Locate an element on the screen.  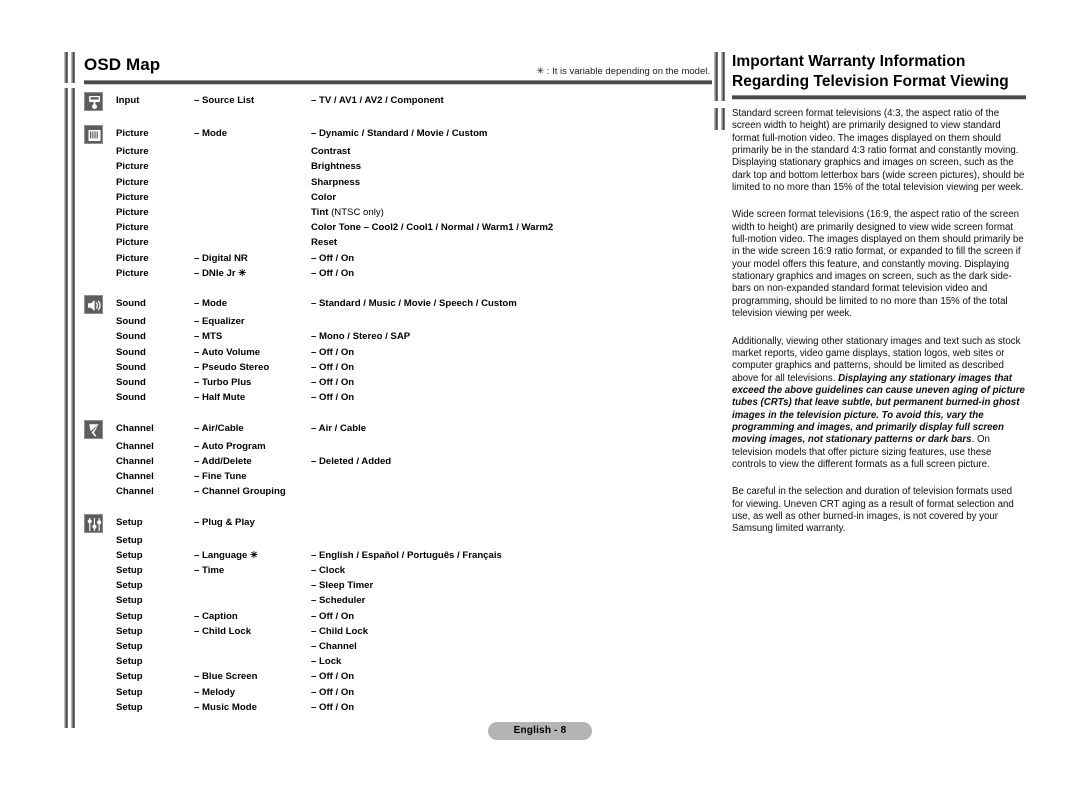
osd-level3-item: – Sleep Timer is located at coordinates (342, 586).